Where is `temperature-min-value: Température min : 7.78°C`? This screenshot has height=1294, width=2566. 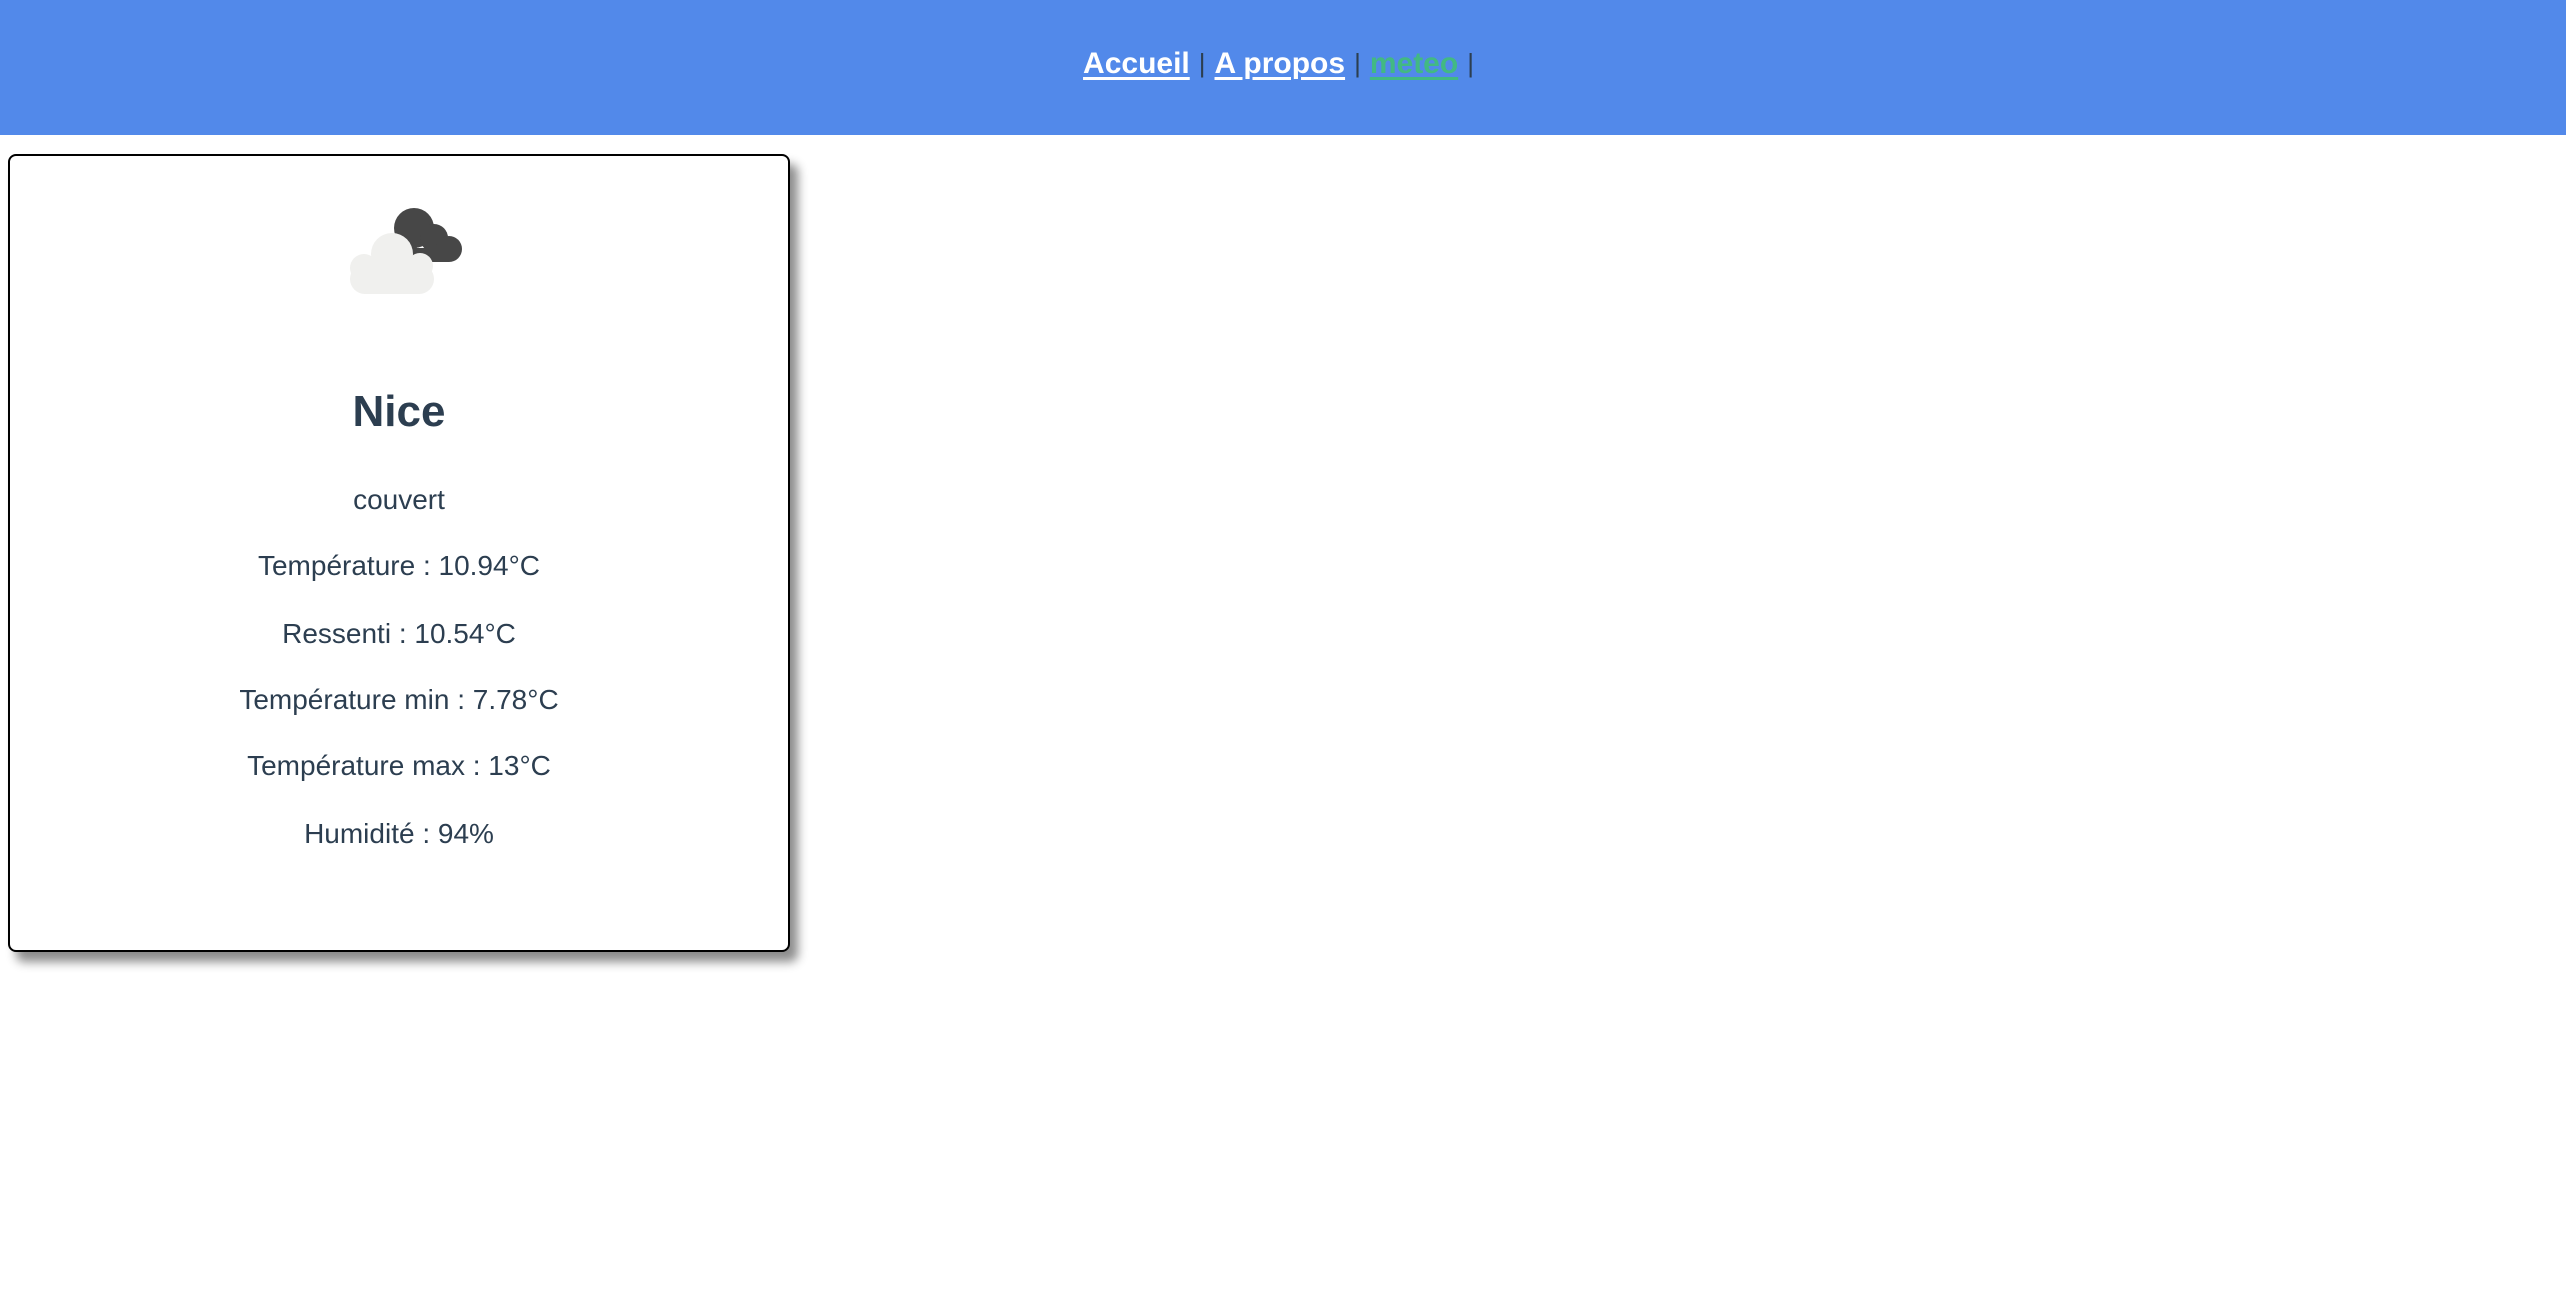 temperature-min-value: Température min : 7.78°C is located at coordinates (399, 699).